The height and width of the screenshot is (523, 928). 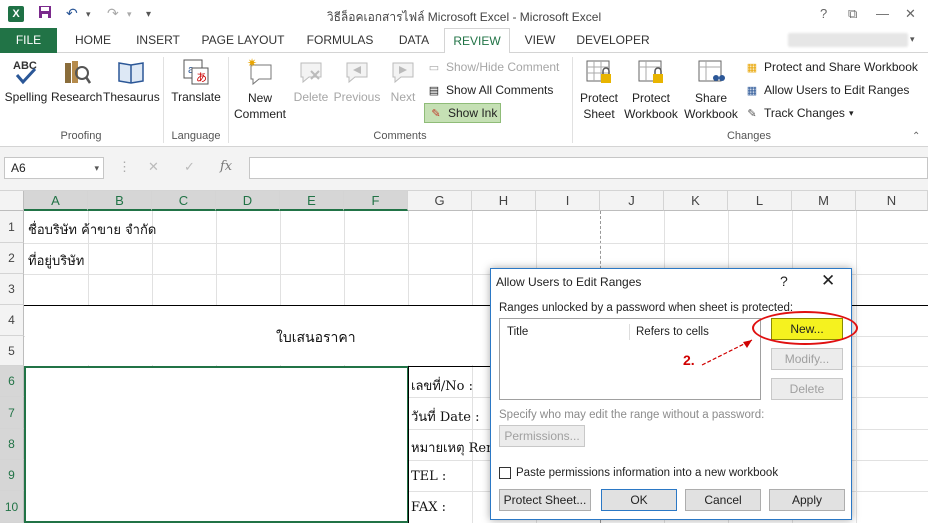 What do you see at coordinates (340, 40) in the screenshot?
I see `tab-formulas: FORMULAS` at bounding box center [340, 40].